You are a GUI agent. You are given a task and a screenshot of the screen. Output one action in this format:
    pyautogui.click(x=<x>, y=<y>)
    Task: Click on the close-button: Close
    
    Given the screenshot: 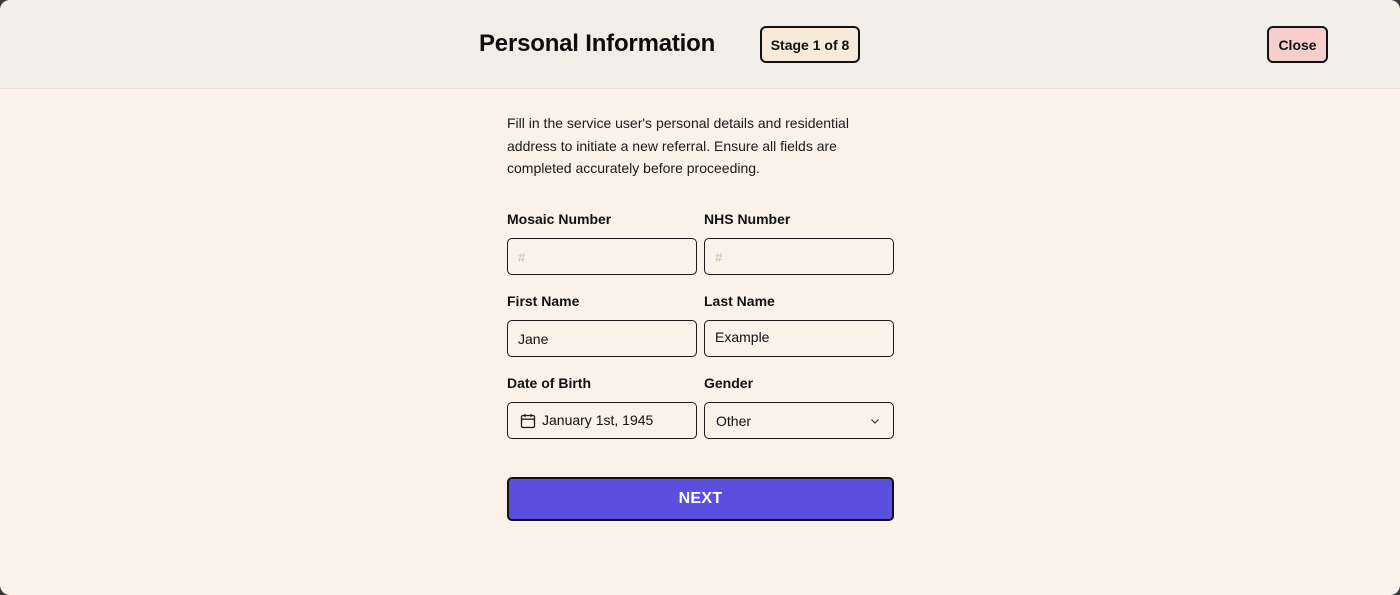 What is the action you would take?
    pyautogui.click(x=1297, y=44)
    